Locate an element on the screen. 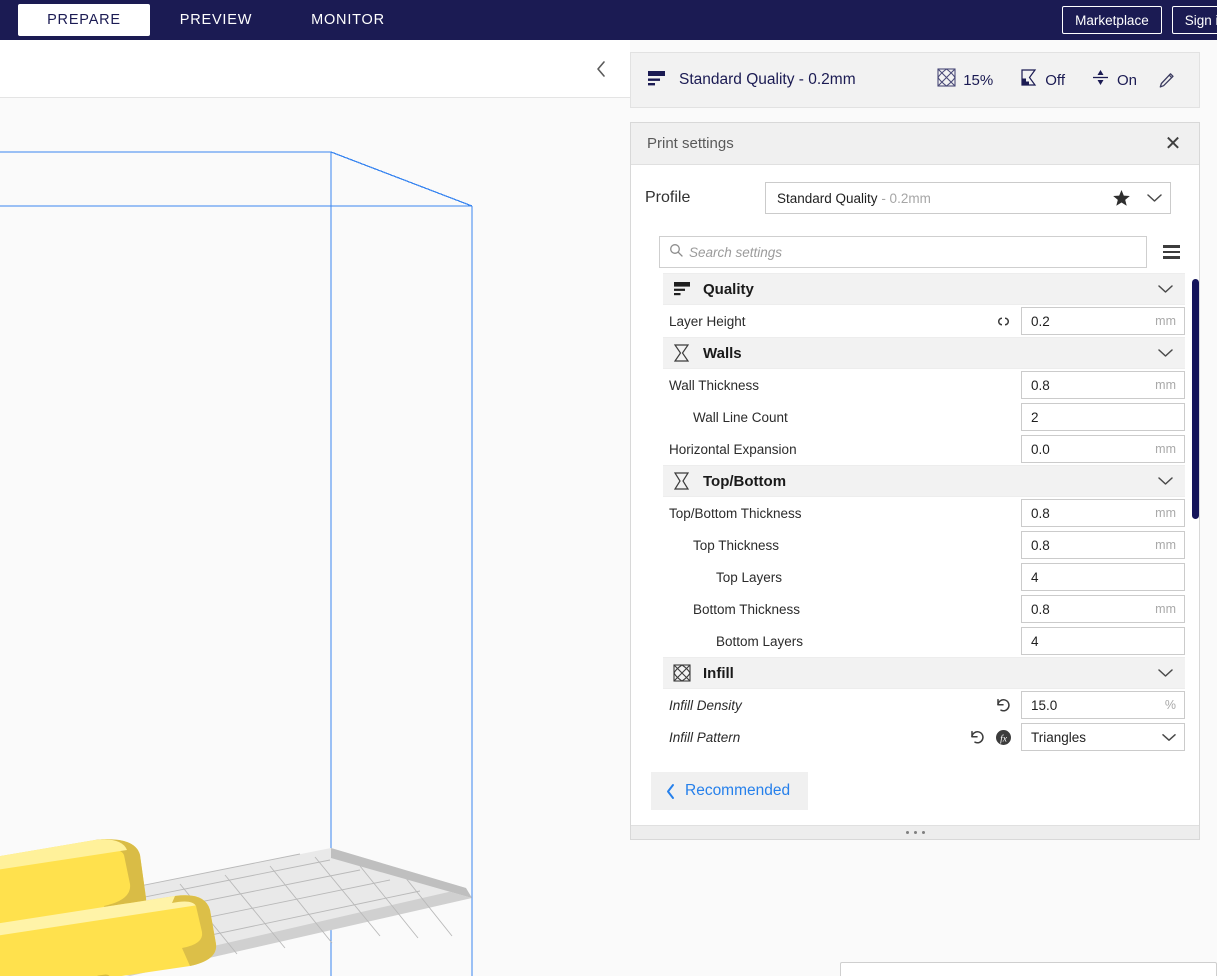 The image size is (1217, 976). pencil-icon is located at coordinates (1168, 80).